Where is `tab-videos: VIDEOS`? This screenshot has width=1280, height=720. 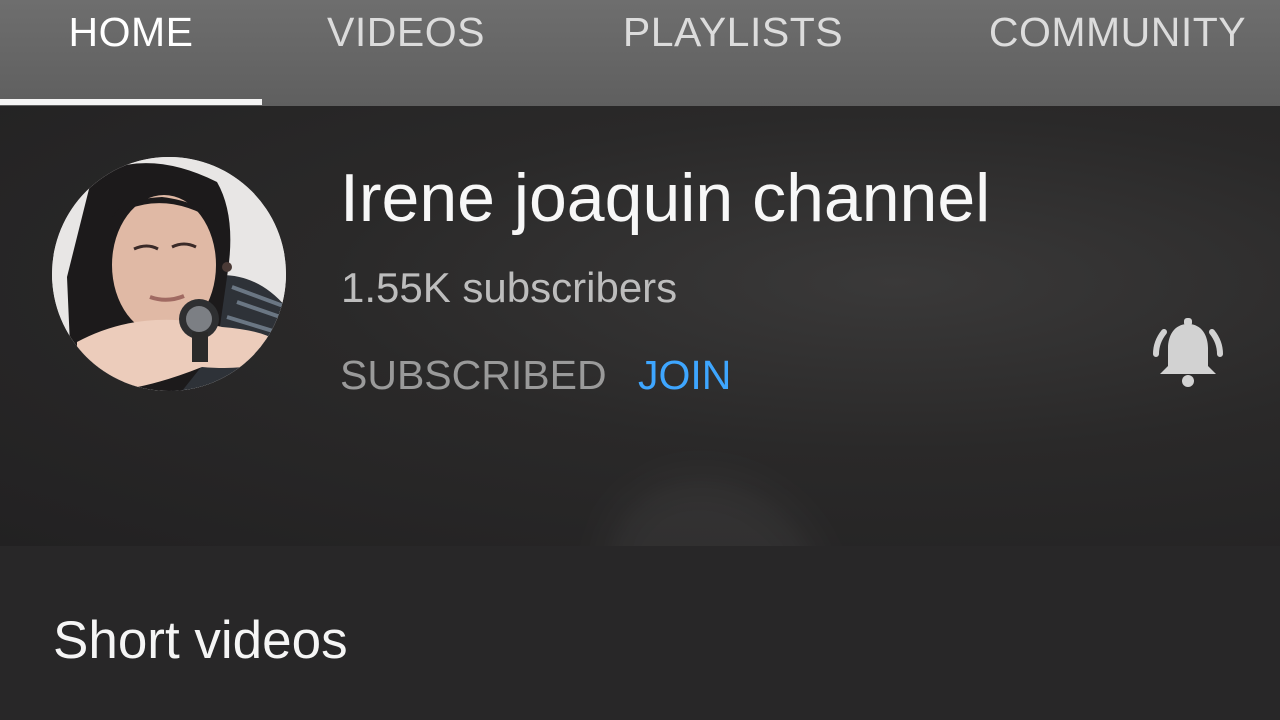 tab-videos: VIDEOS is located at coordinates (406, 53).